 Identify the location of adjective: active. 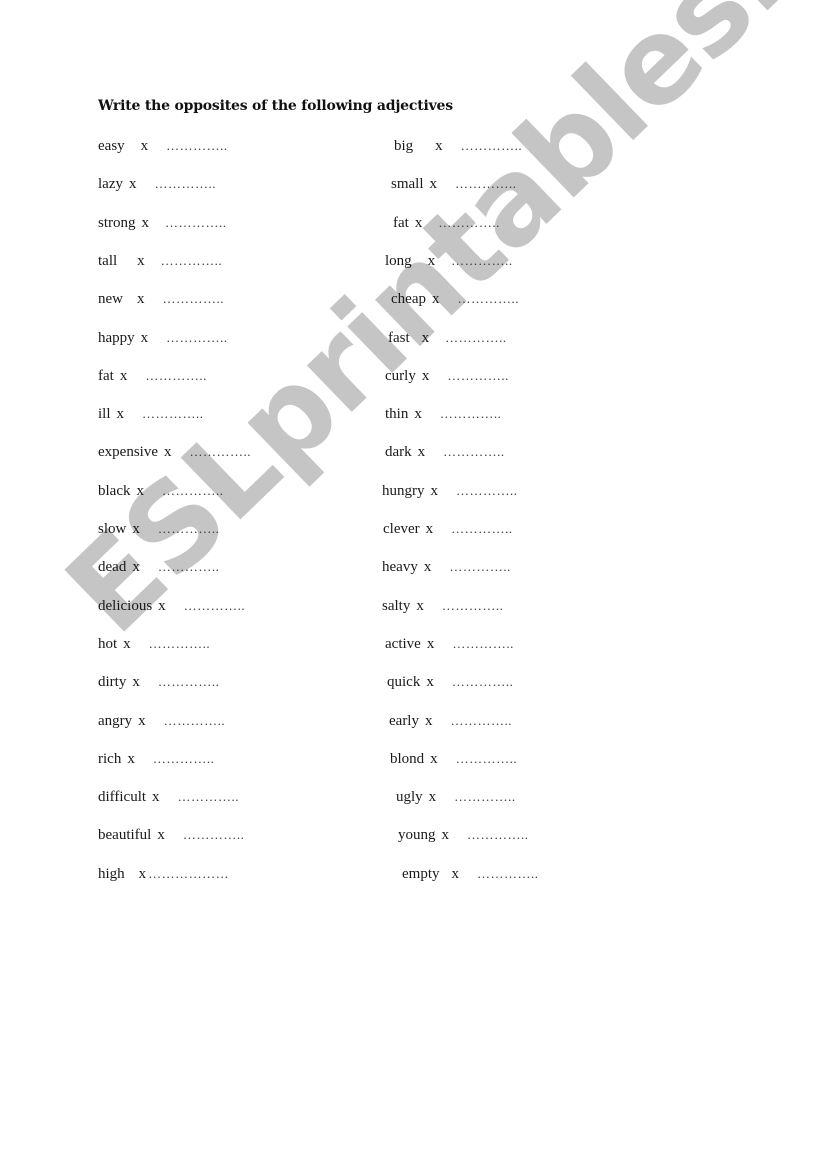
(403, 643).